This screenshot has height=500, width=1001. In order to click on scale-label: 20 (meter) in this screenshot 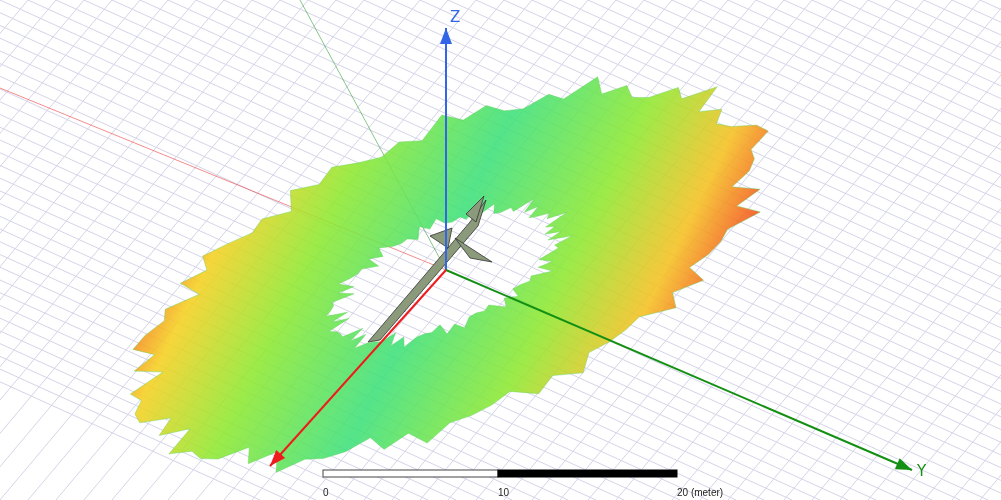, I will do `click(700, 492)`.